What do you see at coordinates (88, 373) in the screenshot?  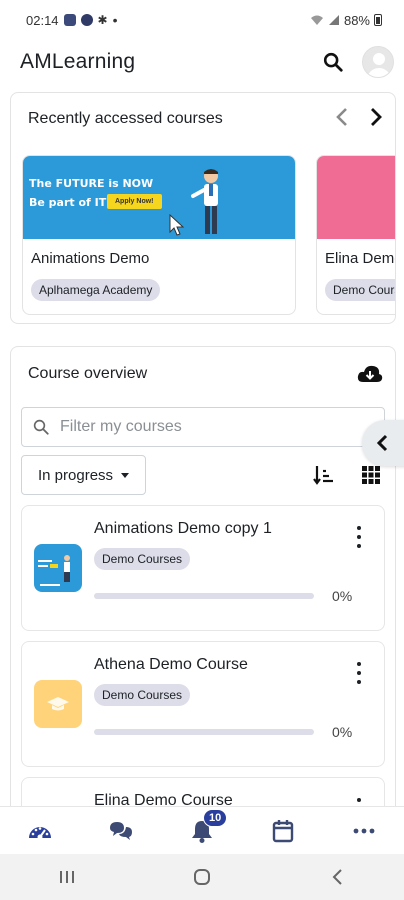 I see `course-overview-title: Course overview` at bounding box center [88, 373].